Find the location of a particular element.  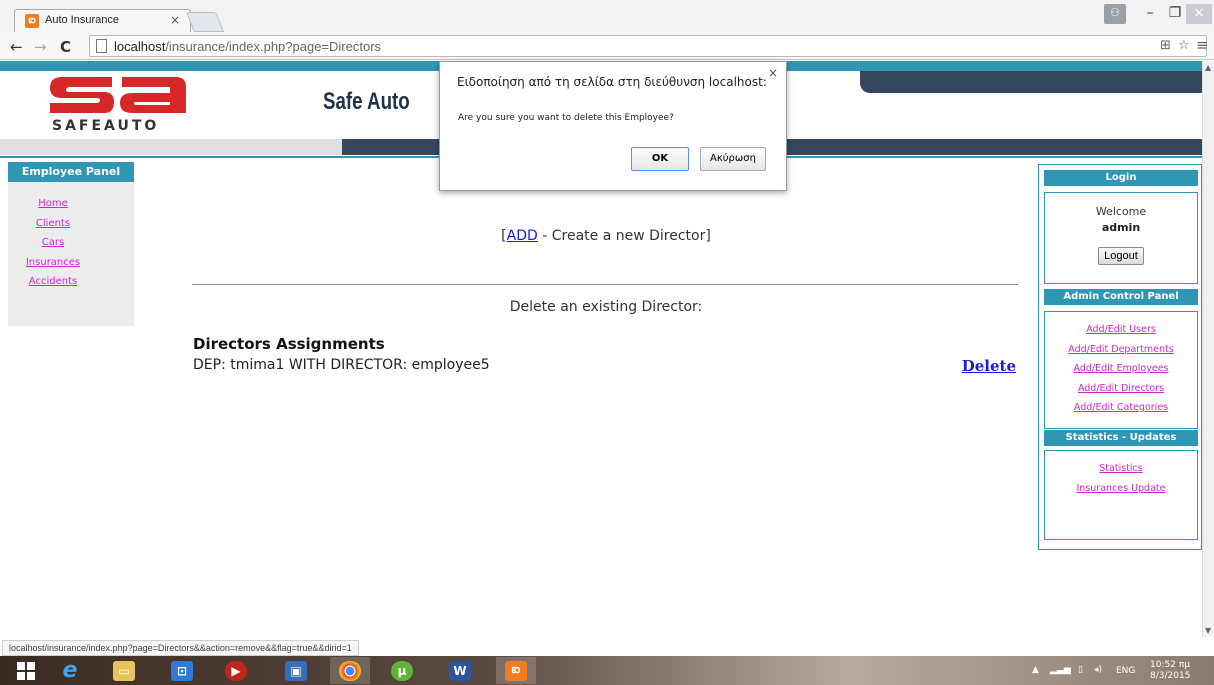

minimize-button: – is located at coordinates (1150, 14).